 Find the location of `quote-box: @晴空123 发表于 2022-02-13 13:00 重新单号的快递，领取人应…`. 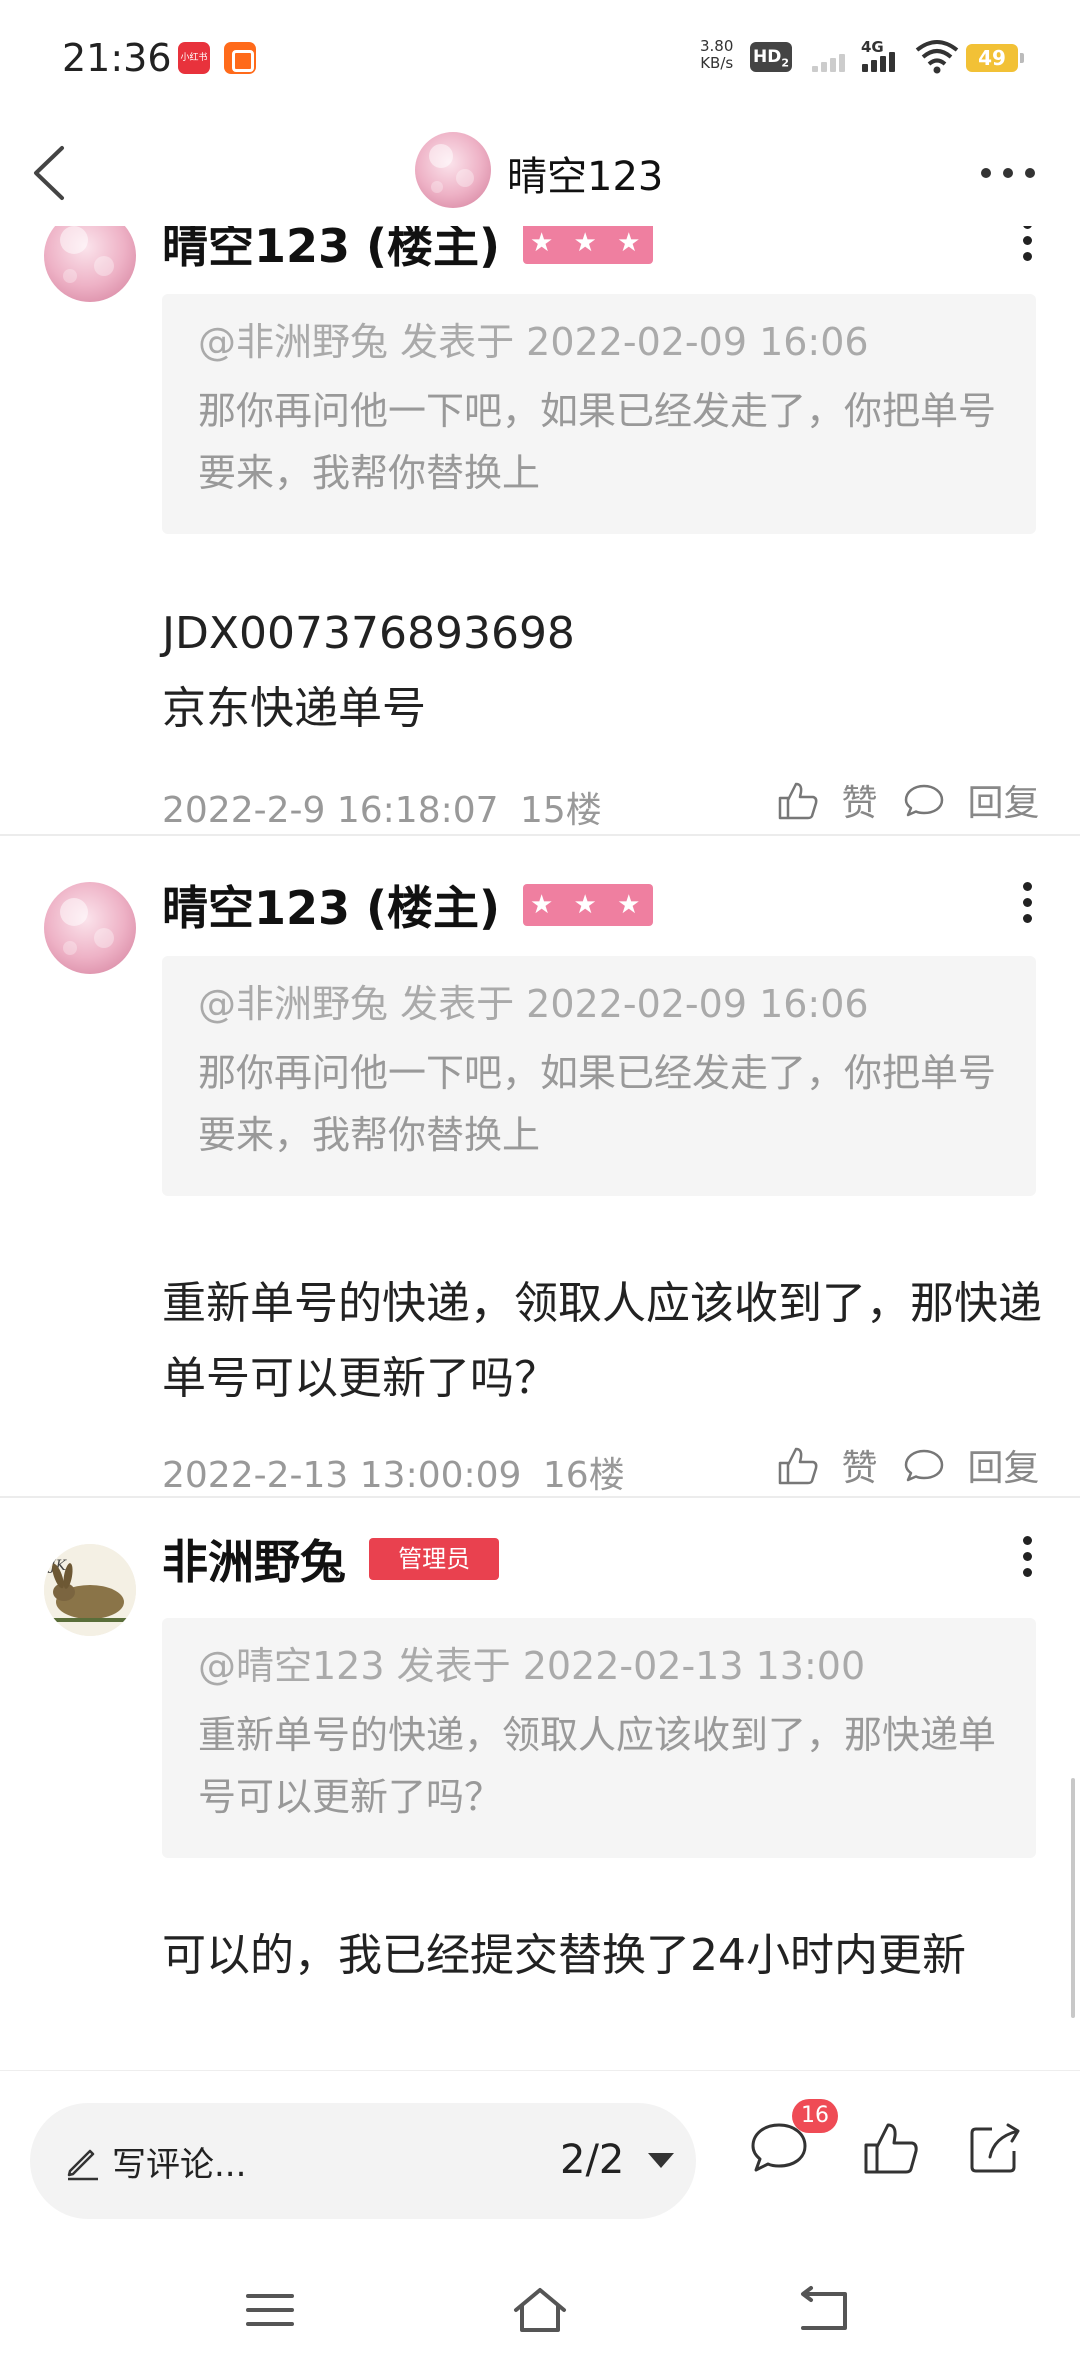

quote-box: @晴空123 发表于 2022-02-13 13:00 重新单号的快递，领取人应… is located at coordinates (599, 1738).